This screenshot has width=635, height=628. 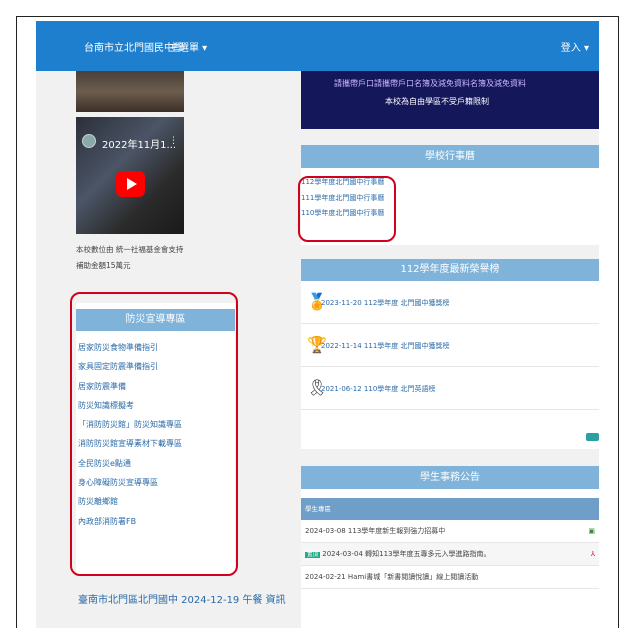 I want to click on honor-item: 🏆 2022-11-14 111學年度 北門國中獲獎榜, so click(x=450, y=345).